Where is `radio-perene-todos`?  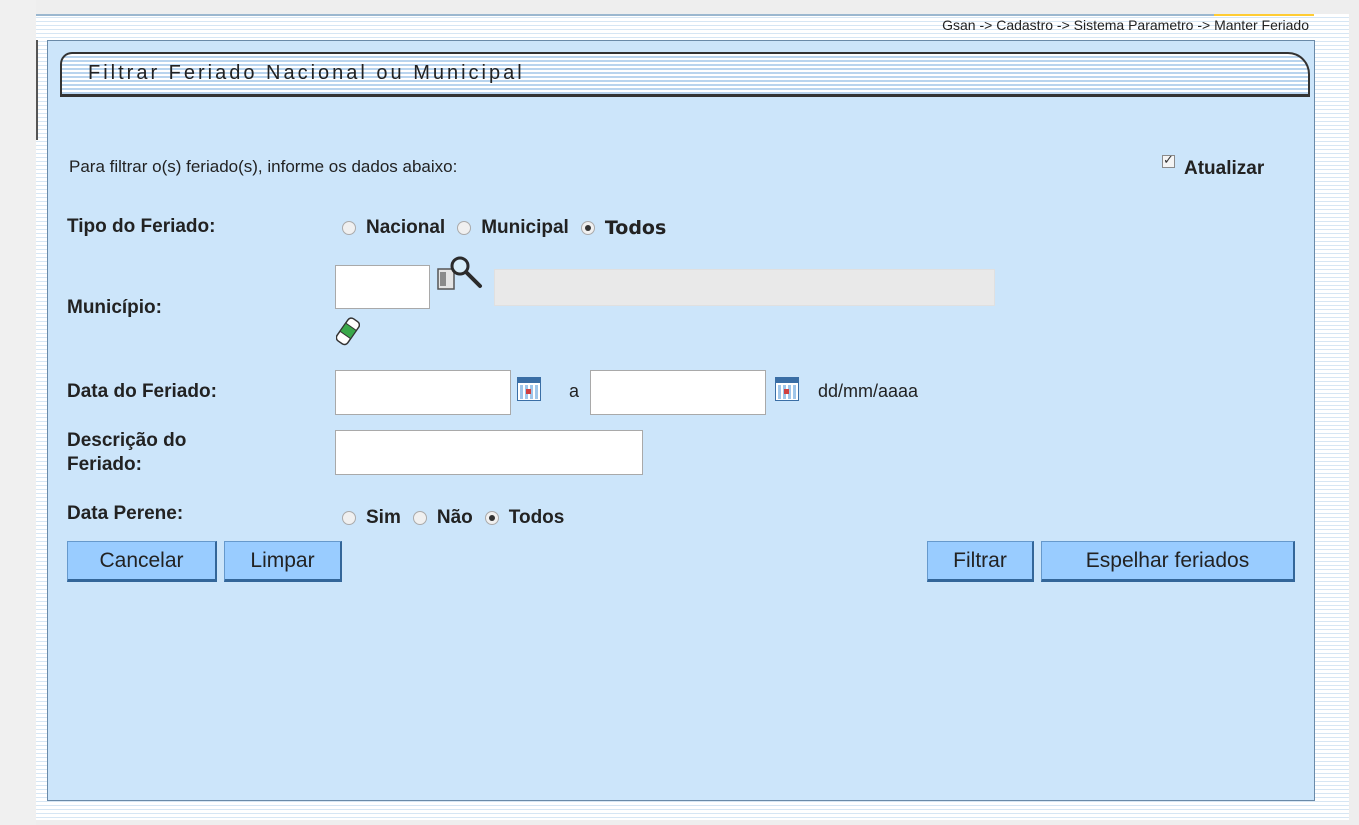 radio-perene-todos is located at coordinates (491, 518).